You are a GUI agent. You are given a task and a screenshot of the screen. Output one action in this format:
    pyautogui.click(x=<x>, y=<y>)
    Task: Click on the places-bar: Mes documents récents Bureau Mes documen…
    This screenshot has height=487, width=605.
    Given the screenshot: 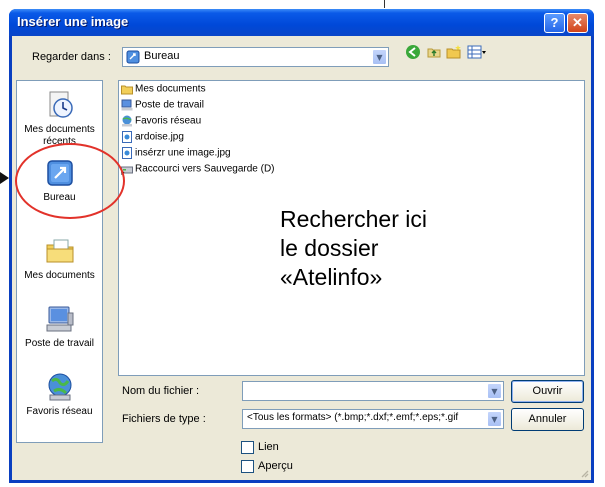 What is the action you would take?
    pyautogui.click(x=59, y=261)
    